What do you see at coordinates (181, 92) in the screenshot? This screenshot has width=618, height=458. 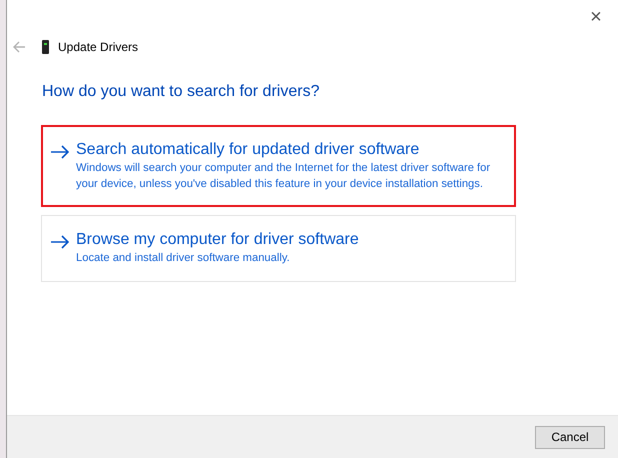 I see `heading: How do you want to search for drivers?` at bounding box center [181, 92].